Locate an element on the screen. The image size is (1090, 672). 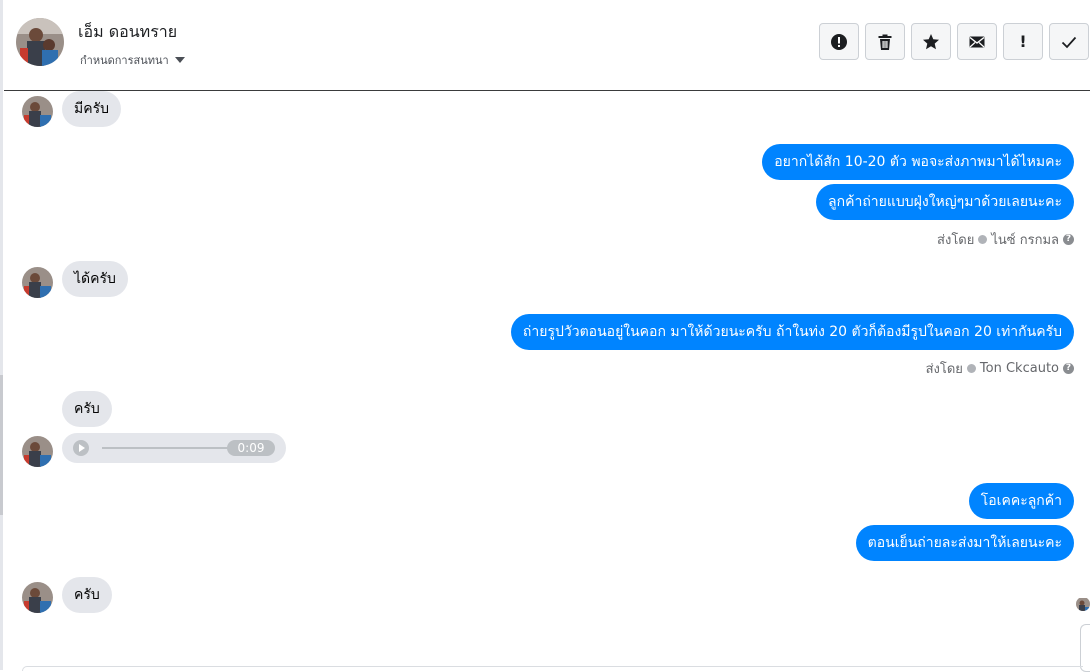
voice-message: 0:09 is located at coordinates (174, 448).